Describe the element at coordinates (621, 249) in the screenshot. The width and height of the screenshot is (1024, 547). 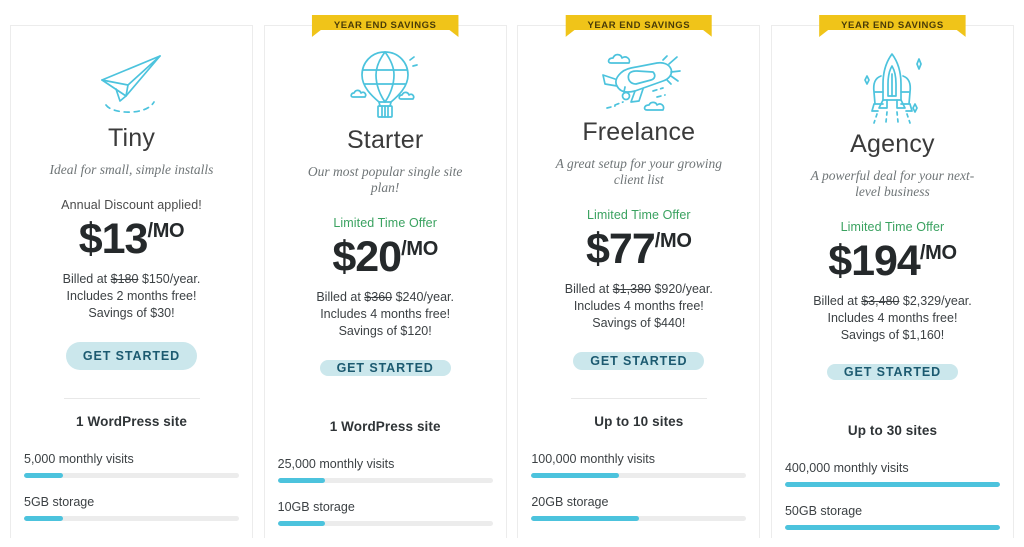
I see `price-amount: $77` at that location.